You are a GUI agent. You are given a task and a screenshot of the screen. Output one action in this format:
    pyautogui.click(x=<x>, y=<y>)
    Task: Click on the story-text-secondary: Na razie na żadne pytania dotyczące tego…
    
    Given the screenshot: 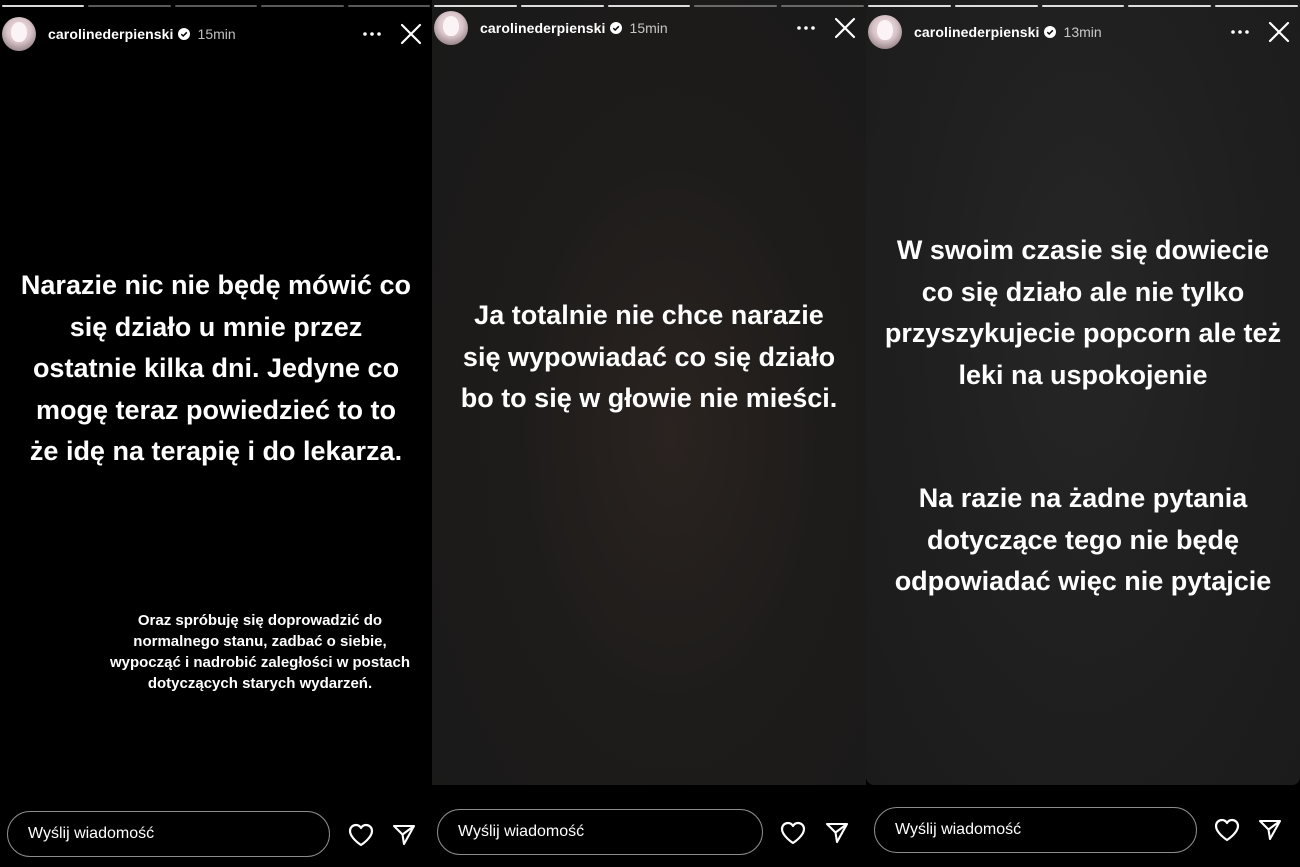 What is the action you would take?
    pyautogui.click(x=1083, y=539)
    